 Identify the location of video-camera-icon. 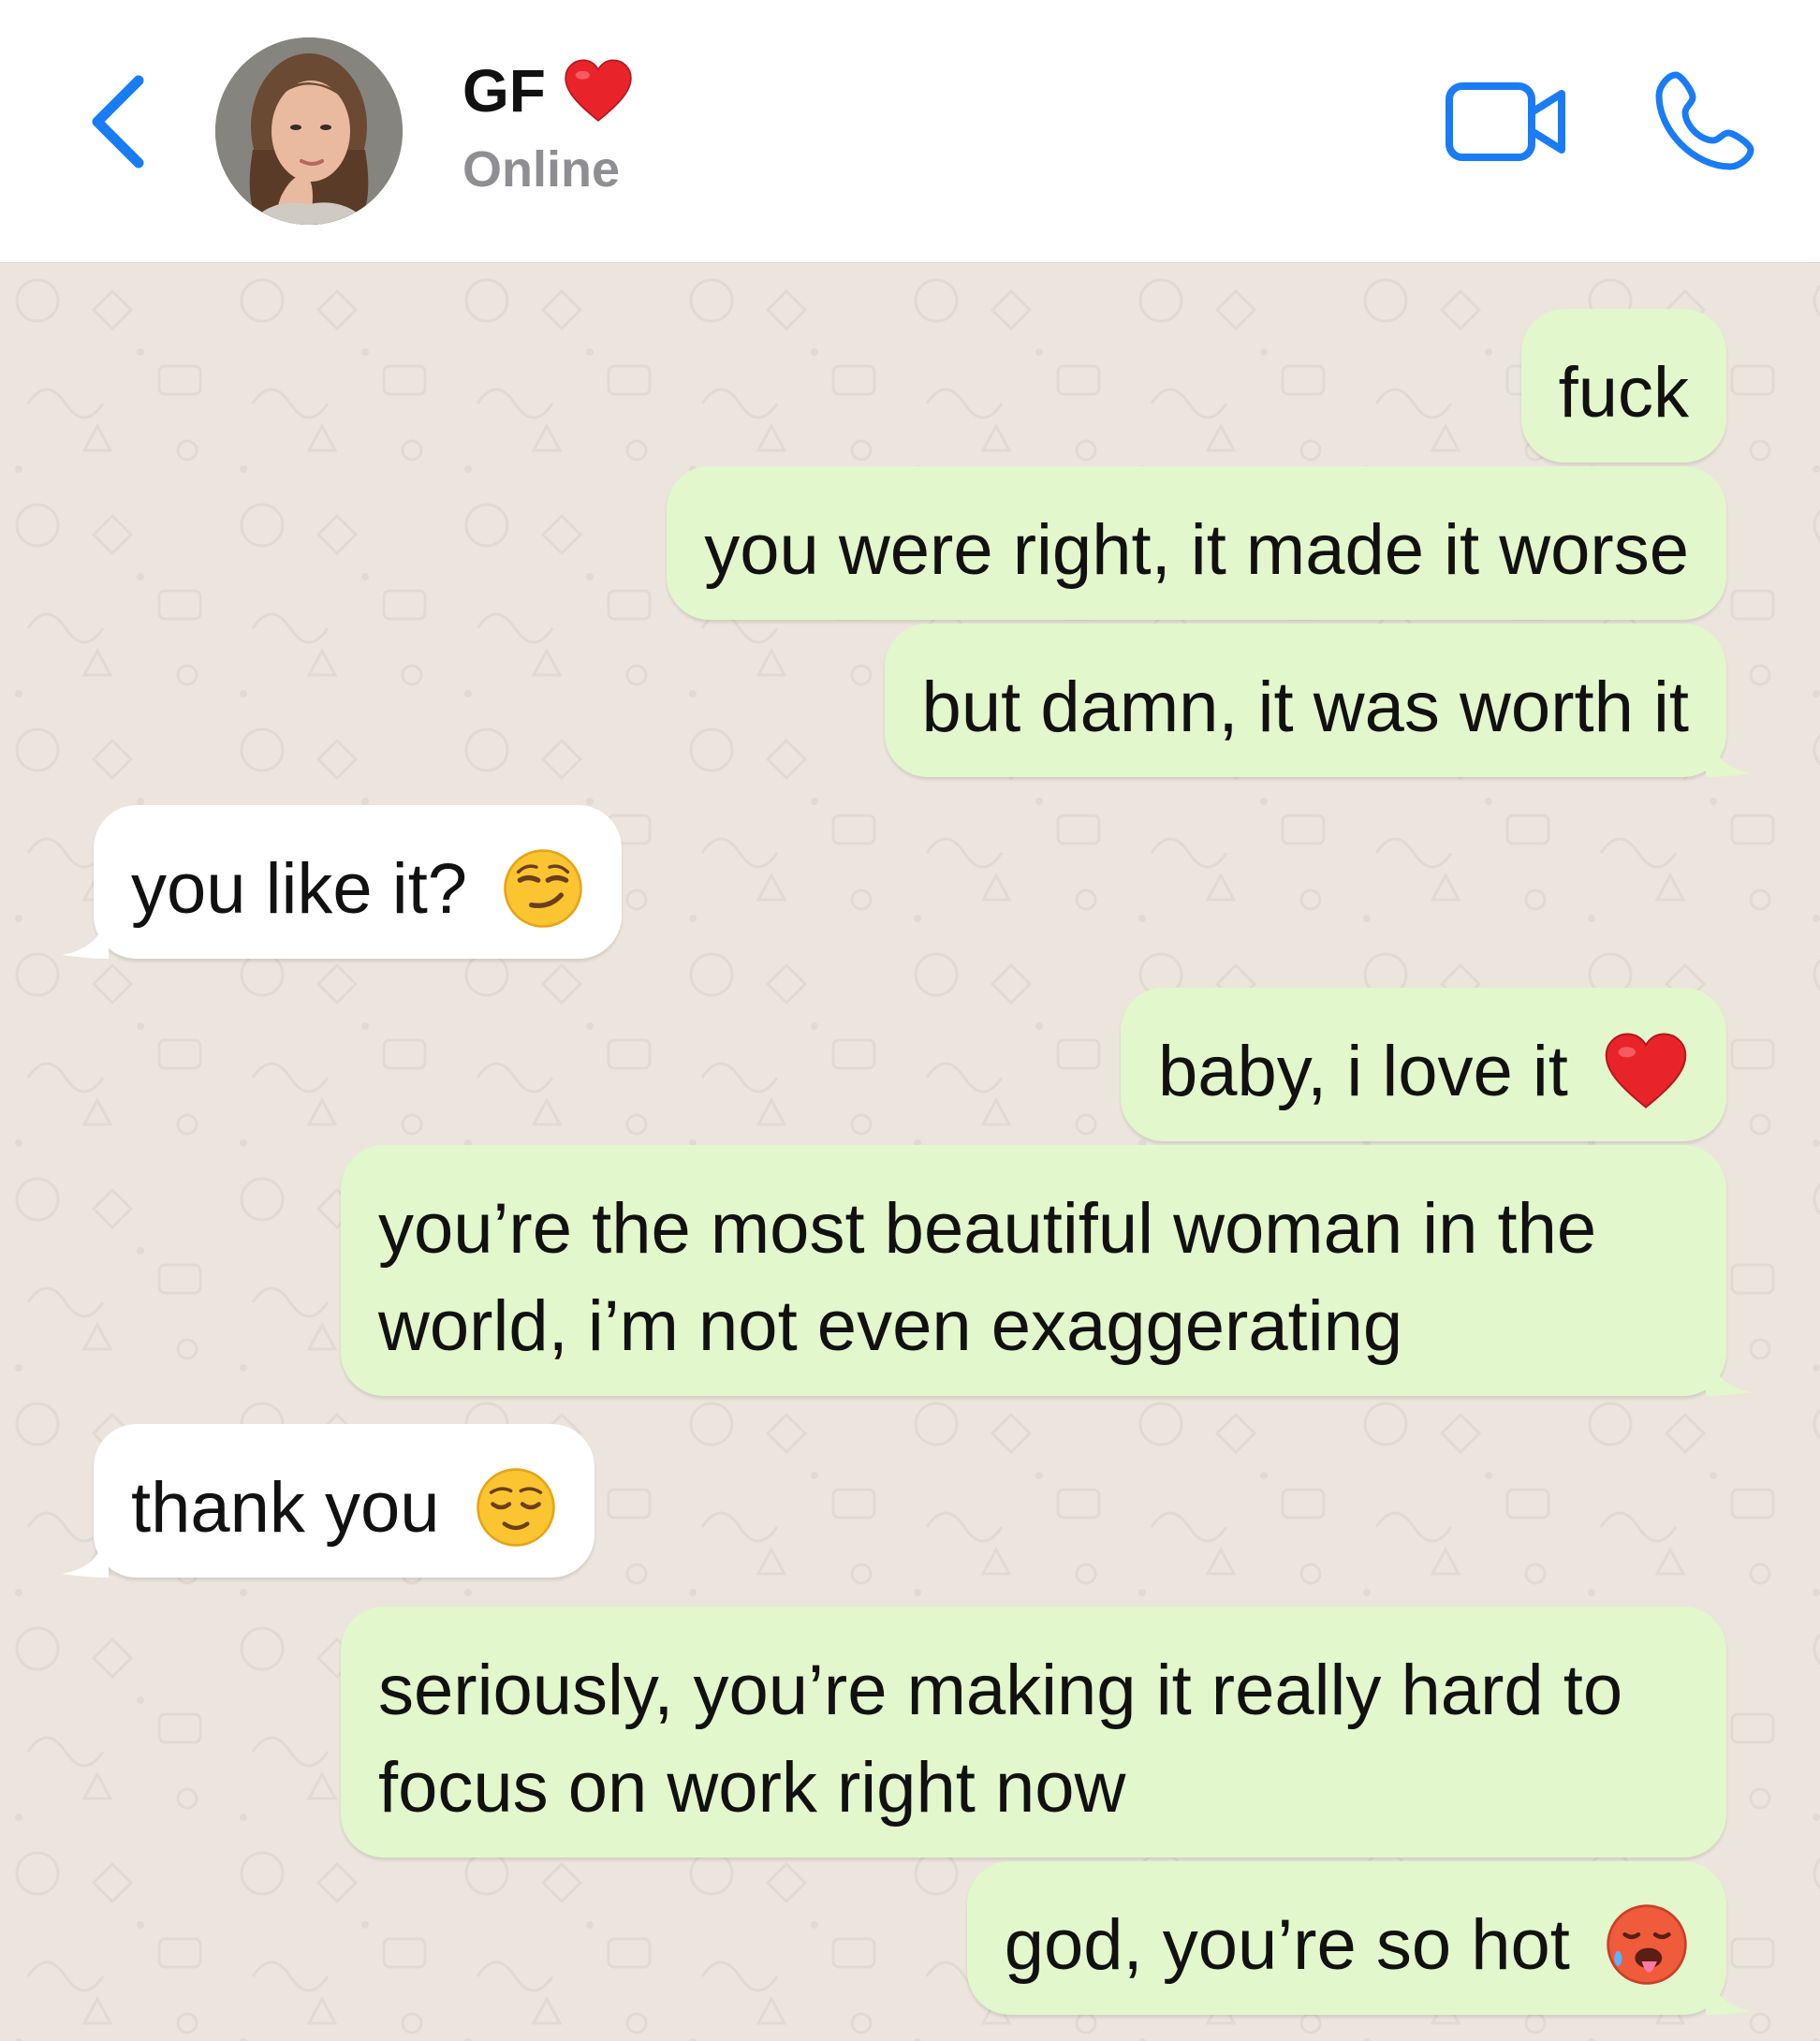
(1505, 121).